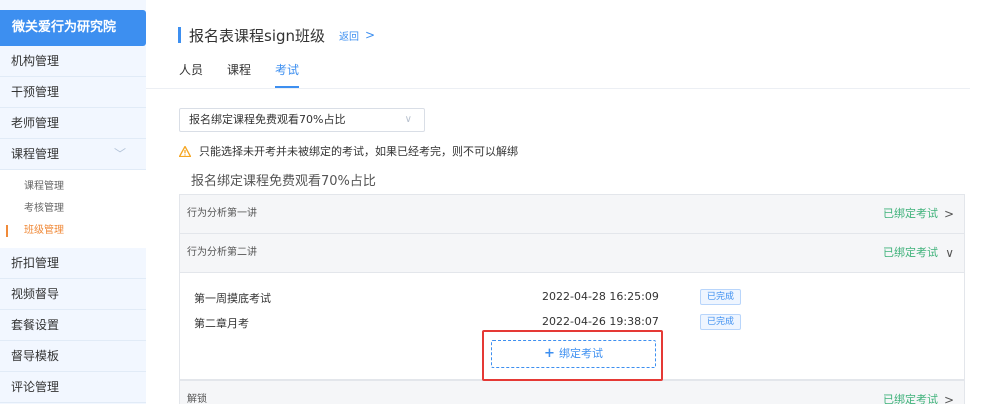  Describe the element at coordinates (222, 213) in the screenshot. I see `lesson-title: 行为分析第一讲` at that location.